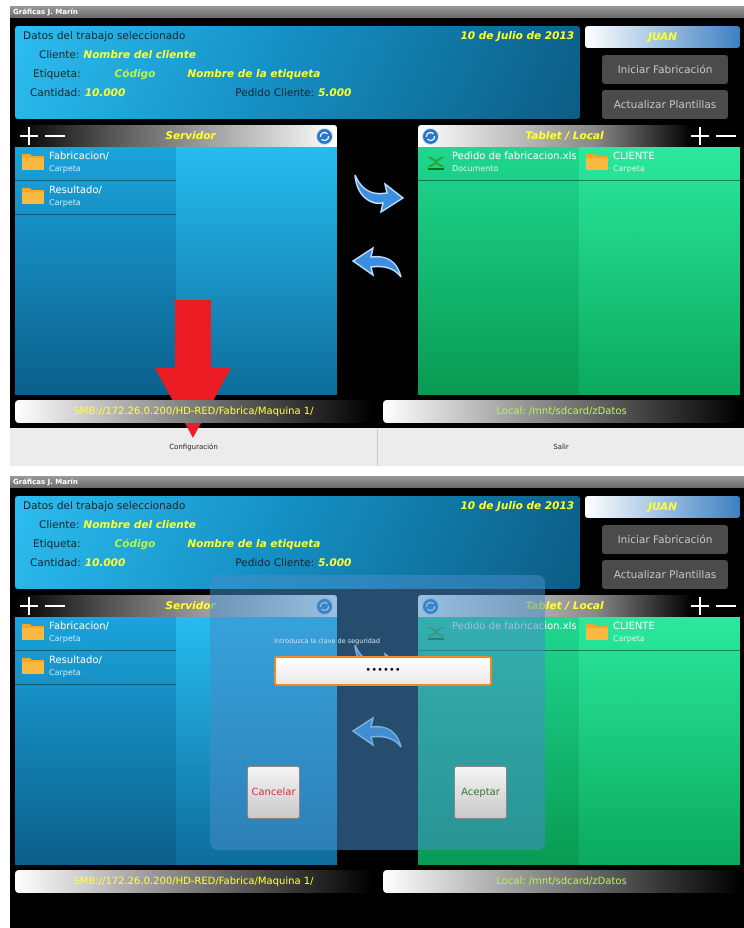 The height and width of the screenshot is (928, 744). What do you see at coordinates (480, 792) in the screenshot?
I see `confirm-button: Aceptar` at bounding box center [480, 792].